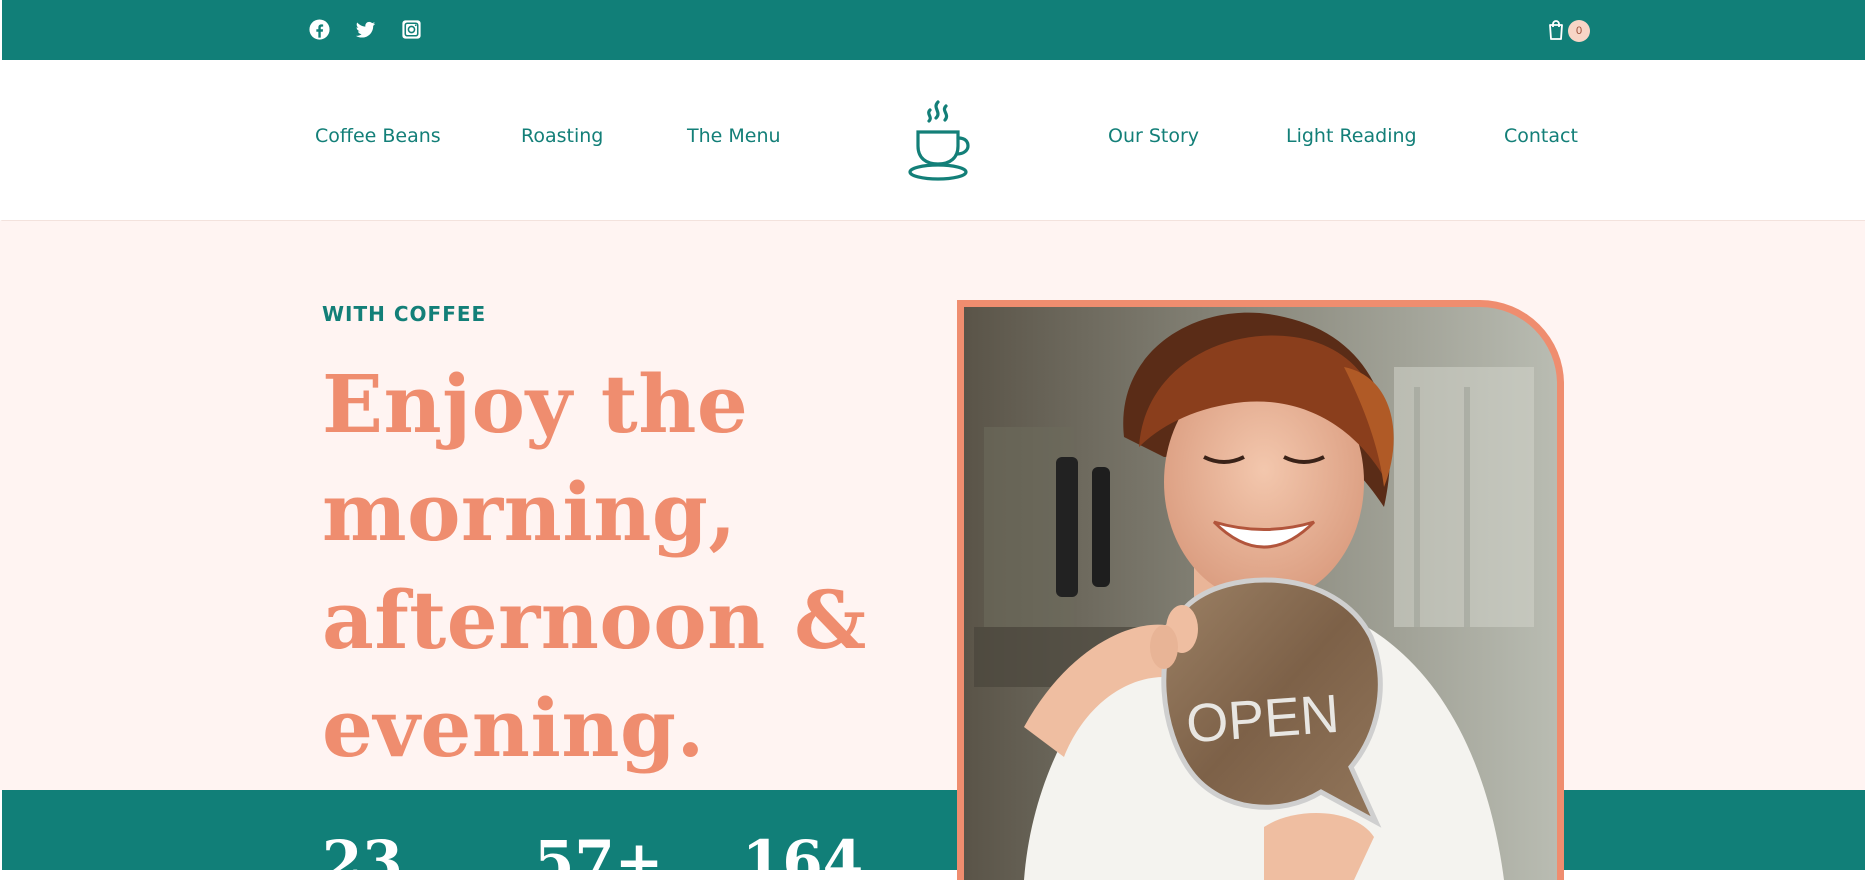 The image size is (1865, 880). What do you see at coordinates (1153, 136) in the screenshot?
I see `nav-our-story: Our Story` at bounding box center [1153, 136].